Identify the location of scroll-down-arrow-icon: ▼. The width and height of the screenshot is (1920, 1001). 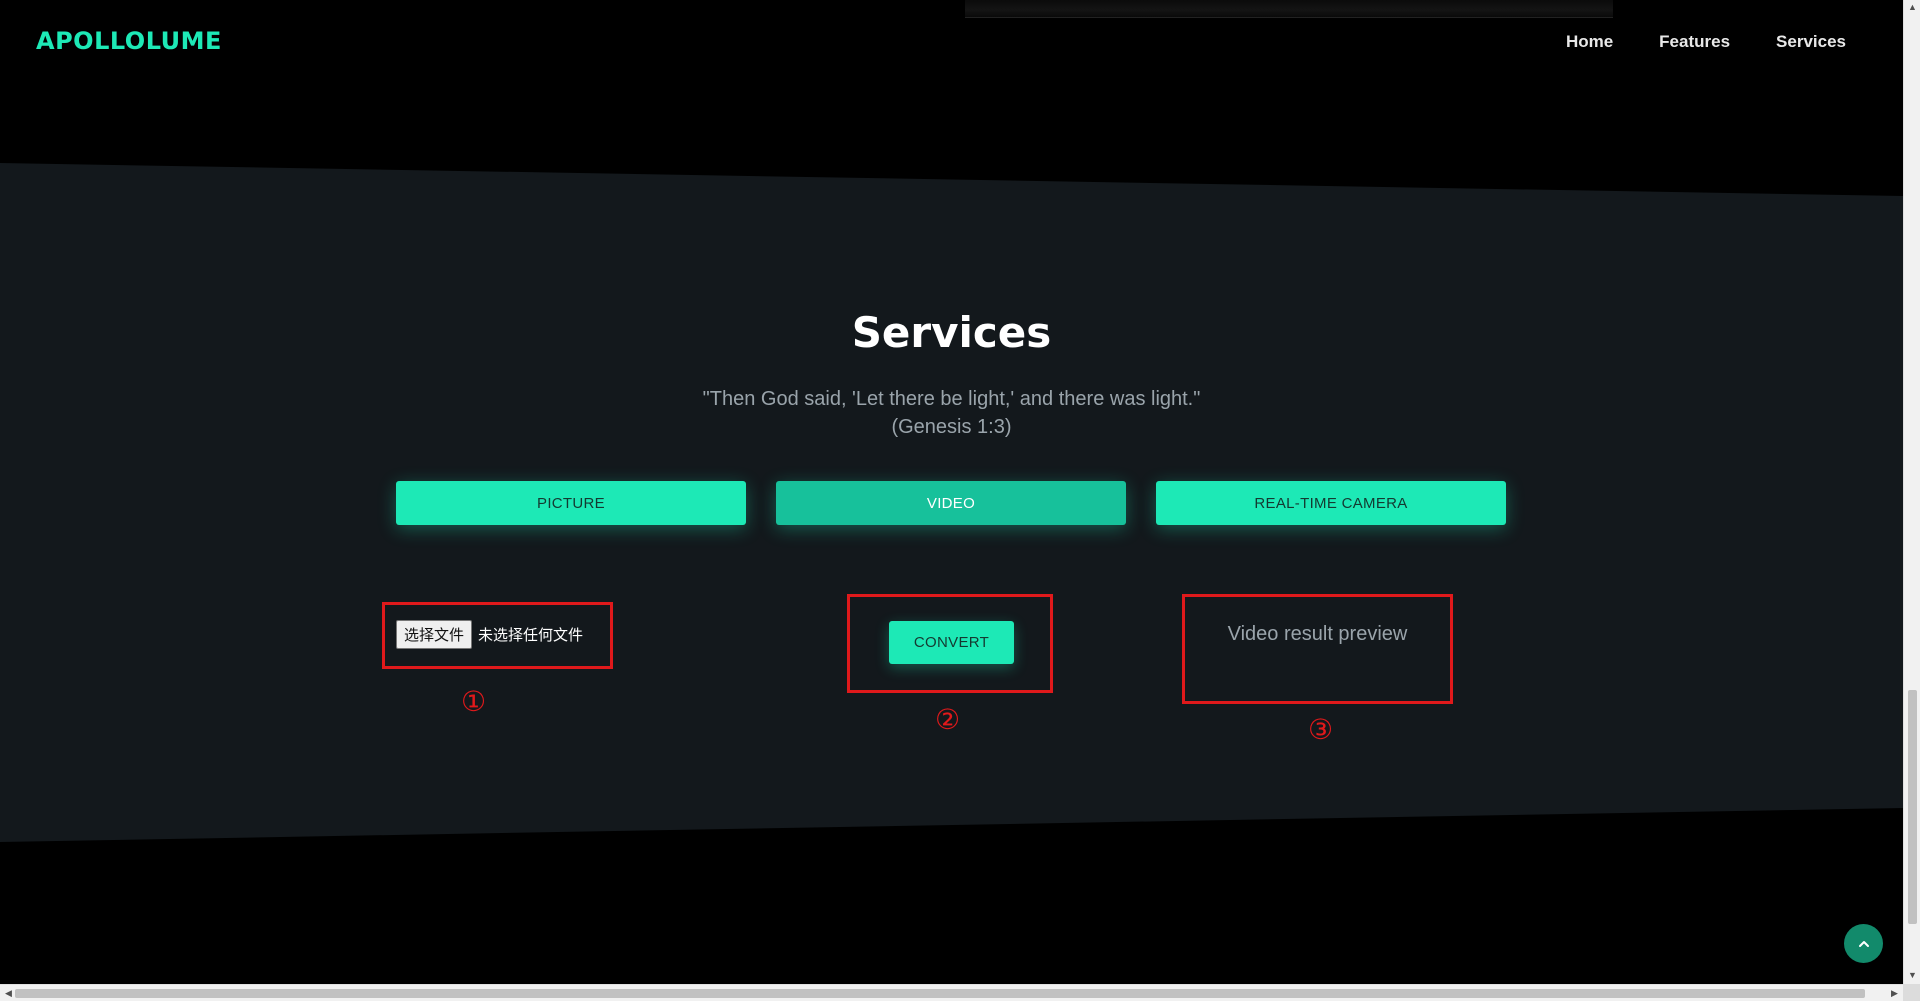
(1912, 975).